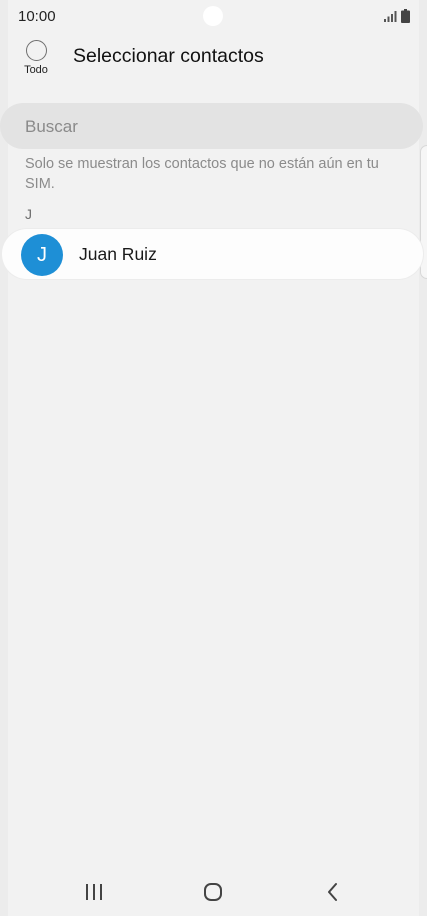  Describe the element at coordinates (37, 16) in the screenshot. I see `status-time: 10:00` at that location.